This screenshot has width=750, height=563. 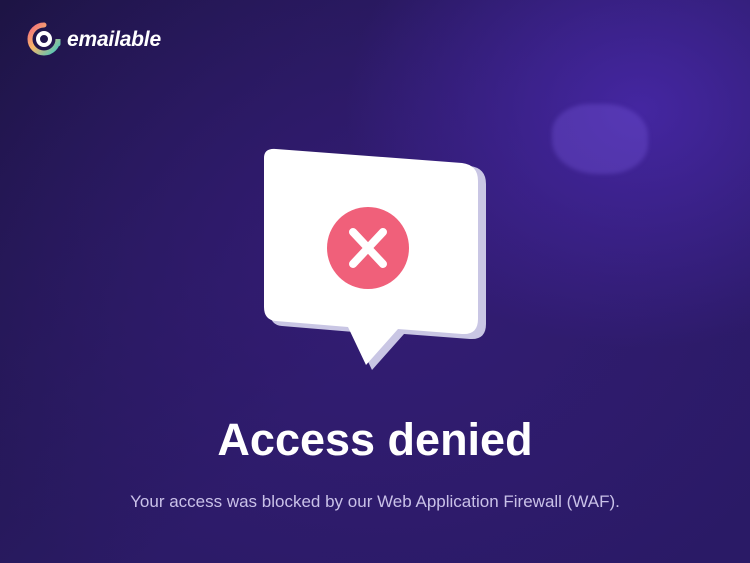 What do you see at coordinates (375, 259) in the screenshot?
I see `speech-bubble-x-icon` at bounding box center [375, 259].